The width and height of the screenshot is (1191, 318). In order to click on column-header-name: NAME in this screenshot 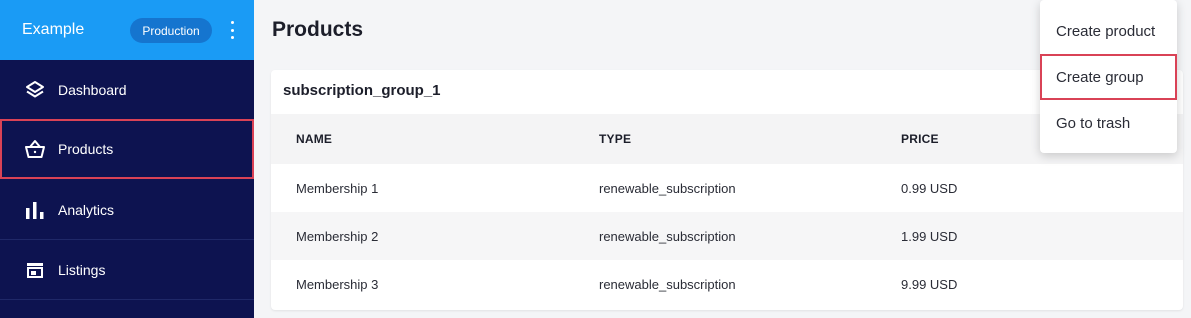, I will do `click(314, 139)`.